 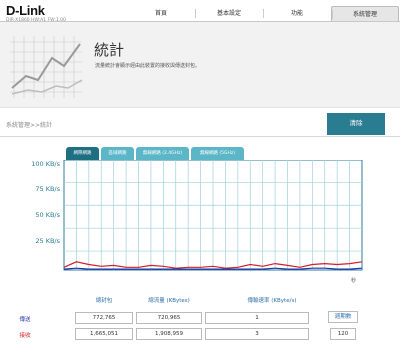 What do you see at coordinates (217, 154) in the screenshot?
I see `tab-wireless-5ghz: 無線網路 (5GHz)` at bounding box center [217, 154].